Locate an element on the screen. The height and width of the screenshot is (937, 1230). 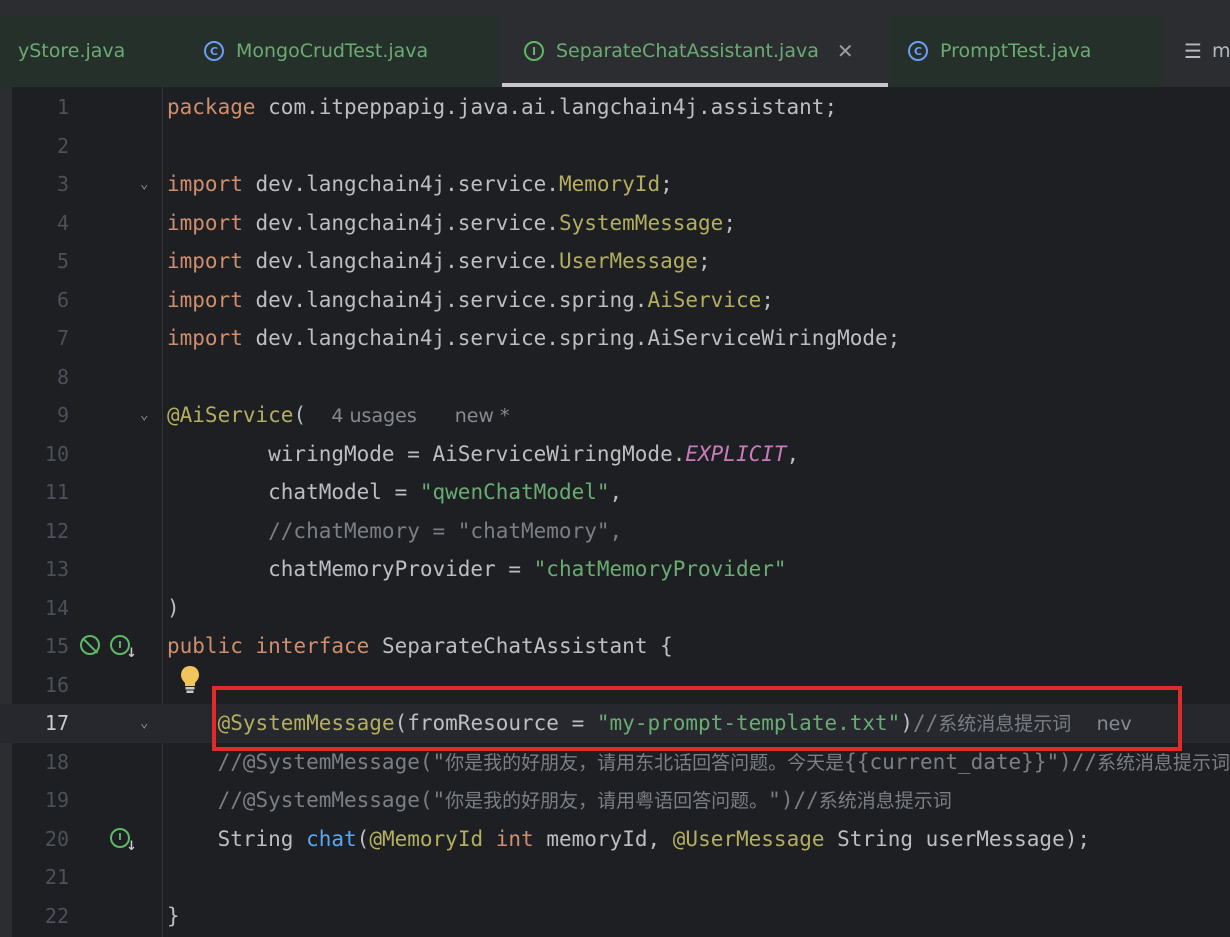
code-token: , is located at coordinates (616, 492).